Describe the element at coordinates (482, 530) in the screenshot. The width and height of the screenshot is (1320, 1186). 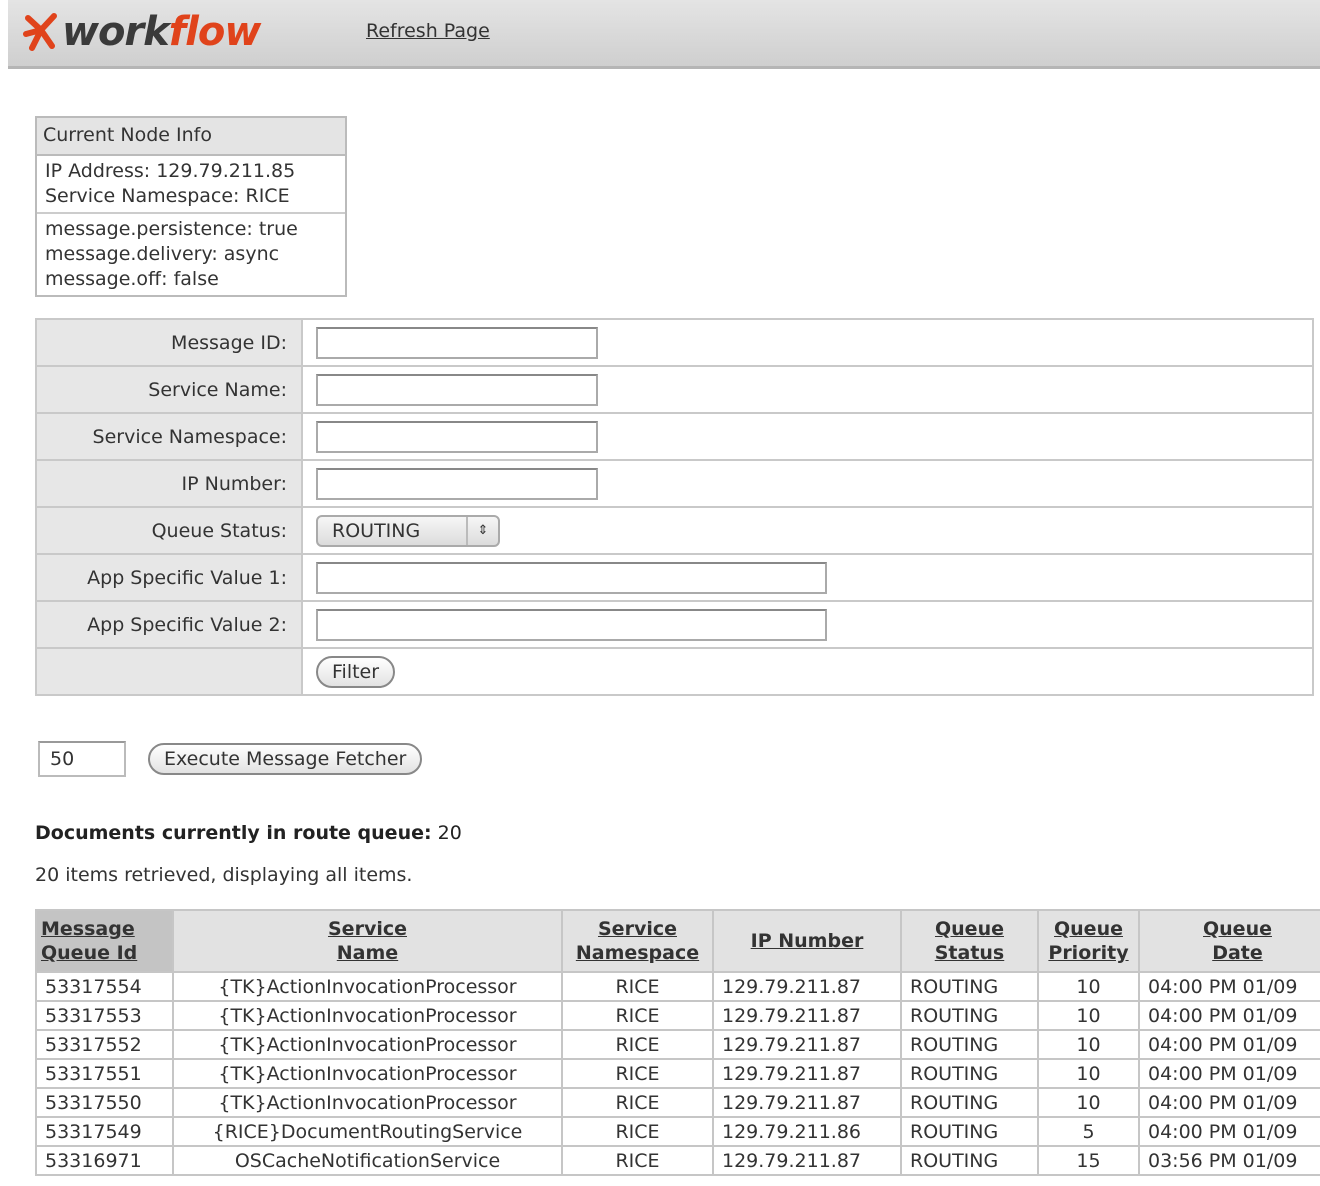
I see `select-arrows-icon: ⇕` at that location.